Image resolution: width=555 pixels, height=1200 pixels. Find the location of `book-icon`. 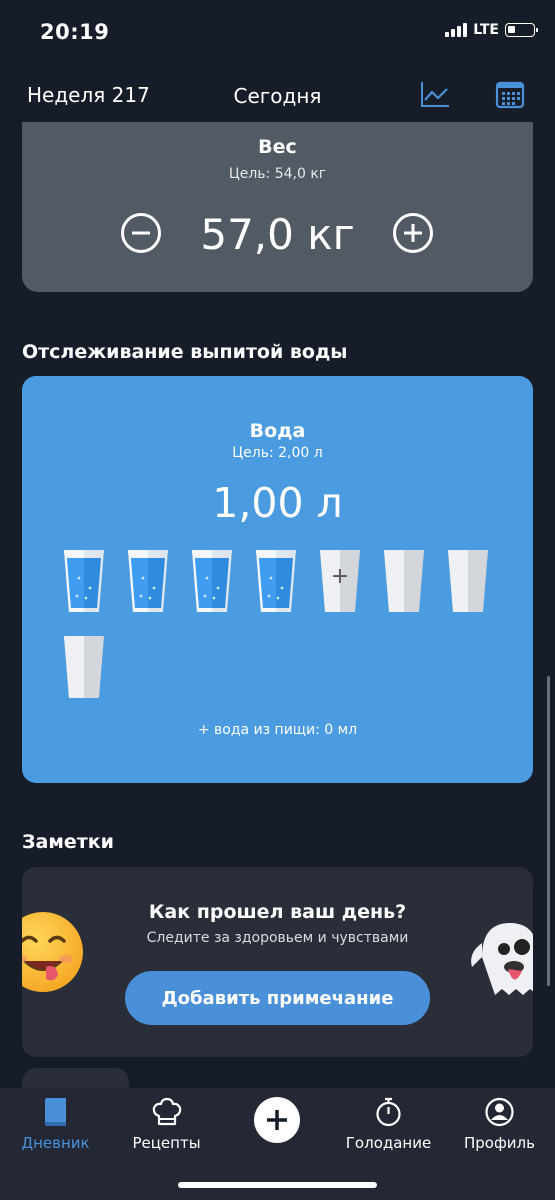

book-icon is located at coordinates (55, 1112).